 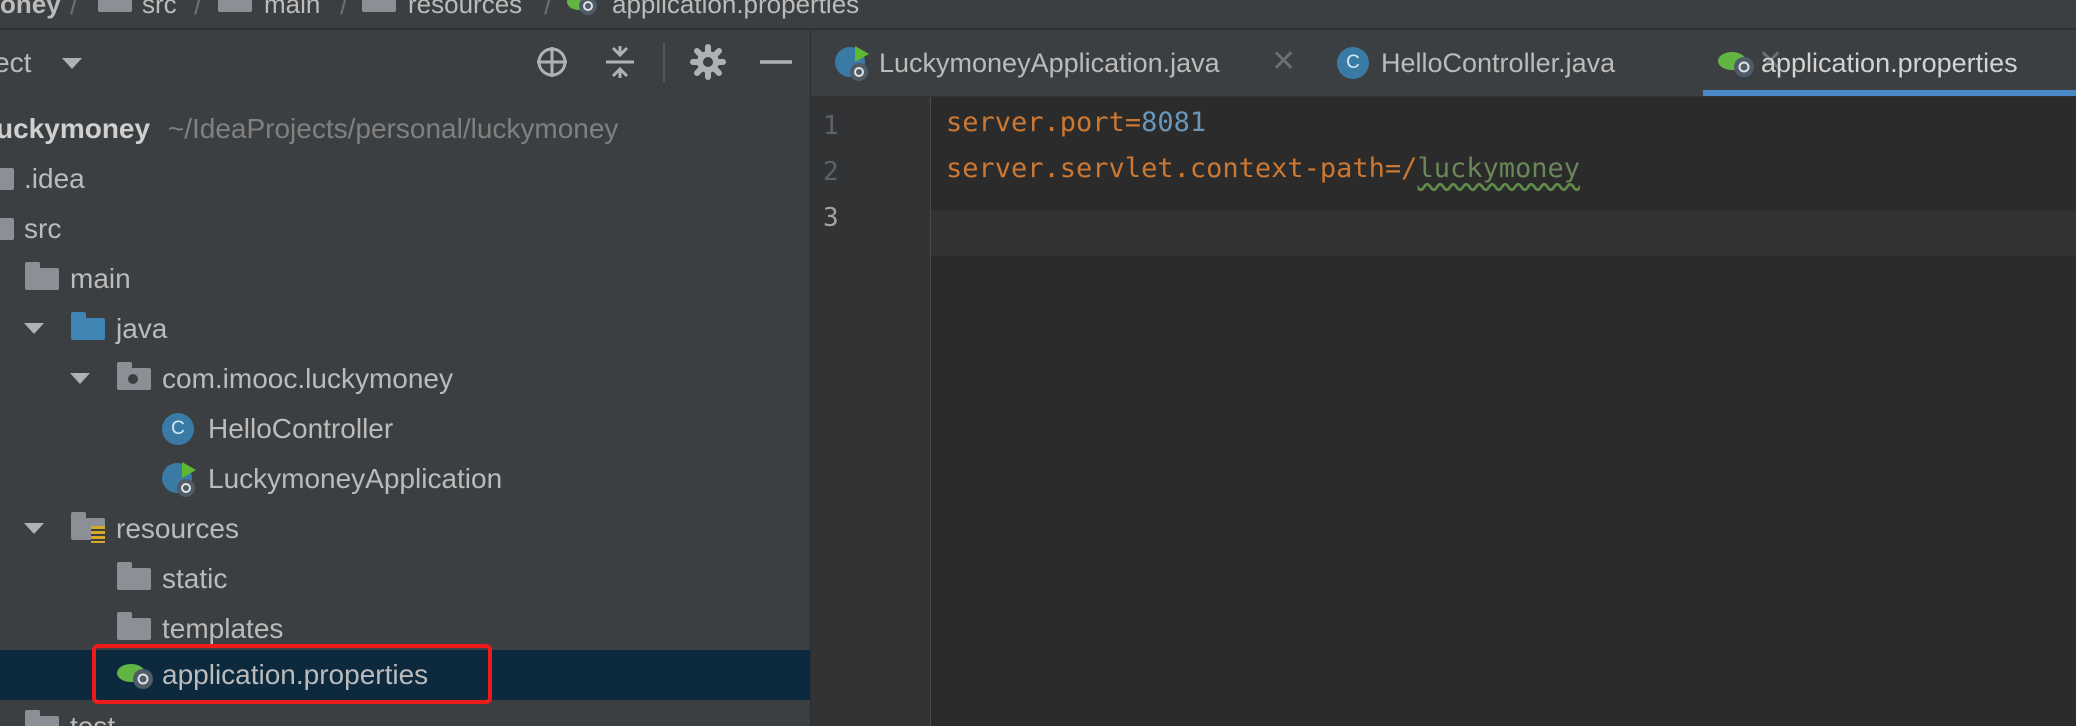 What do you see at coordinates (831, 218) in the screenshot?
I see `line-number: 3` at bounding box center [831, 218].